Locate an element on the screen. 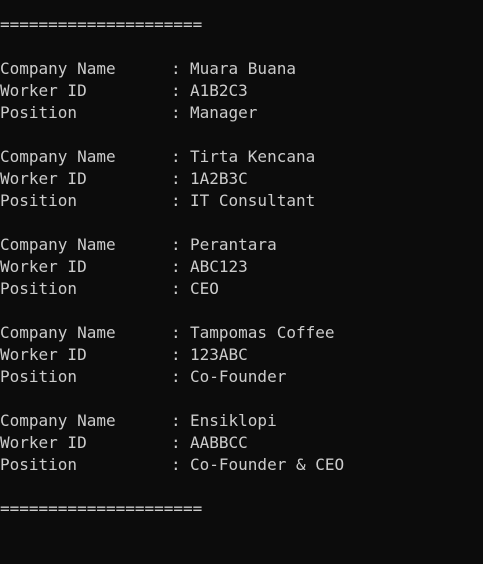 The height and width of the screenshot is (564, 483). position-value: IT Consultant is located at coordinates (253, 200).